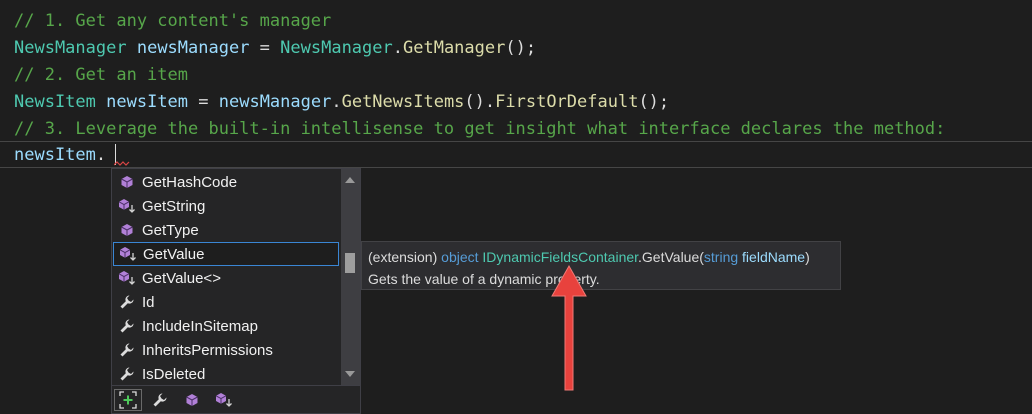 The height and width of the screenshot is (414, 1032). I want to click on completion-item-label: IncludeInSitemap, so click(200, 326).